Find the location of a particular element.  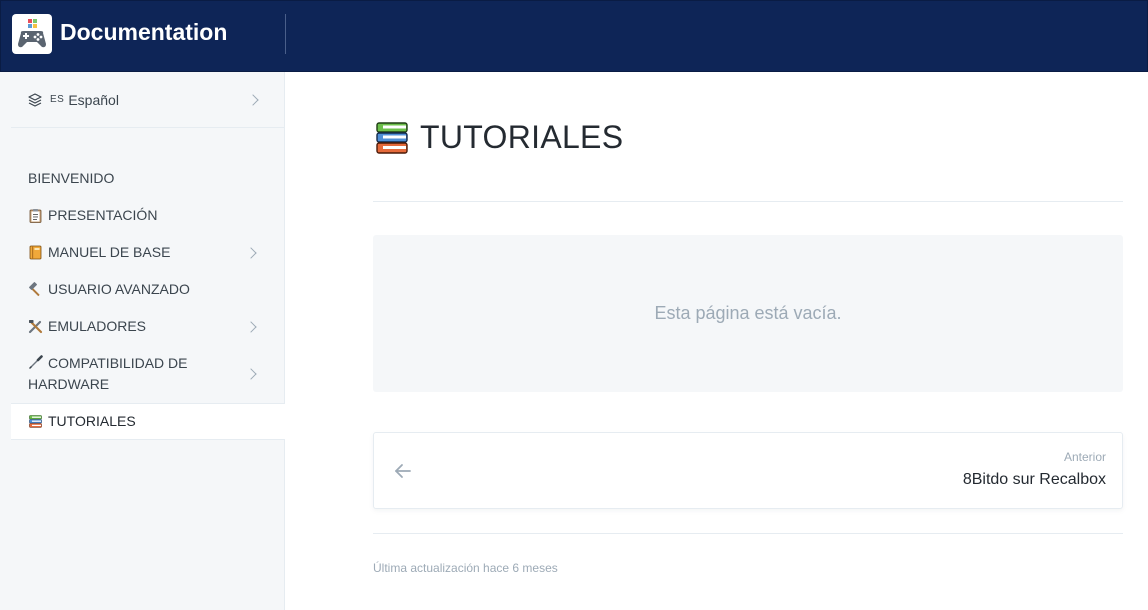

hammer-icon is located at coordinates (34, 289).